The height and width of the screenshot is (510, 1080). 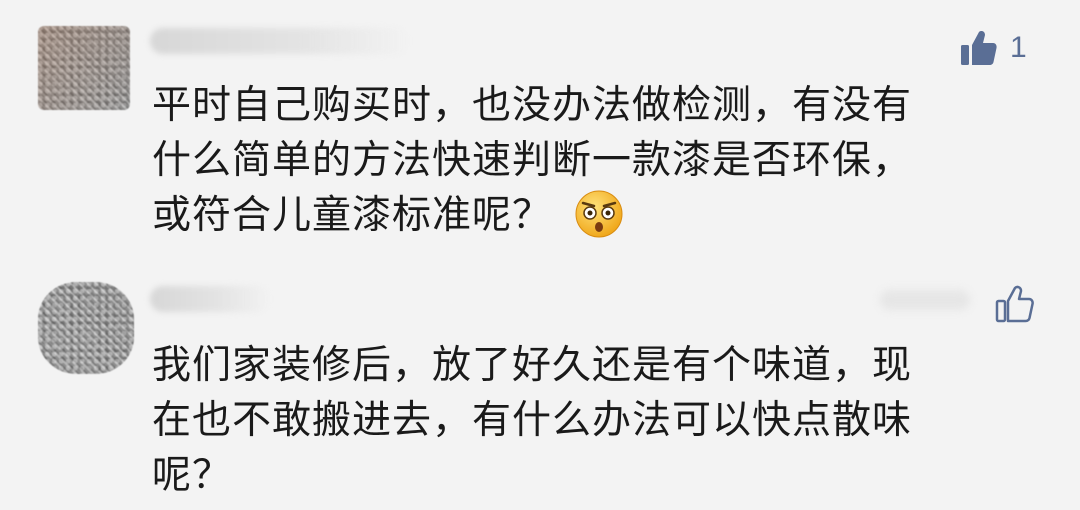 I want to click on like-button, so click(x=1020, y=304).